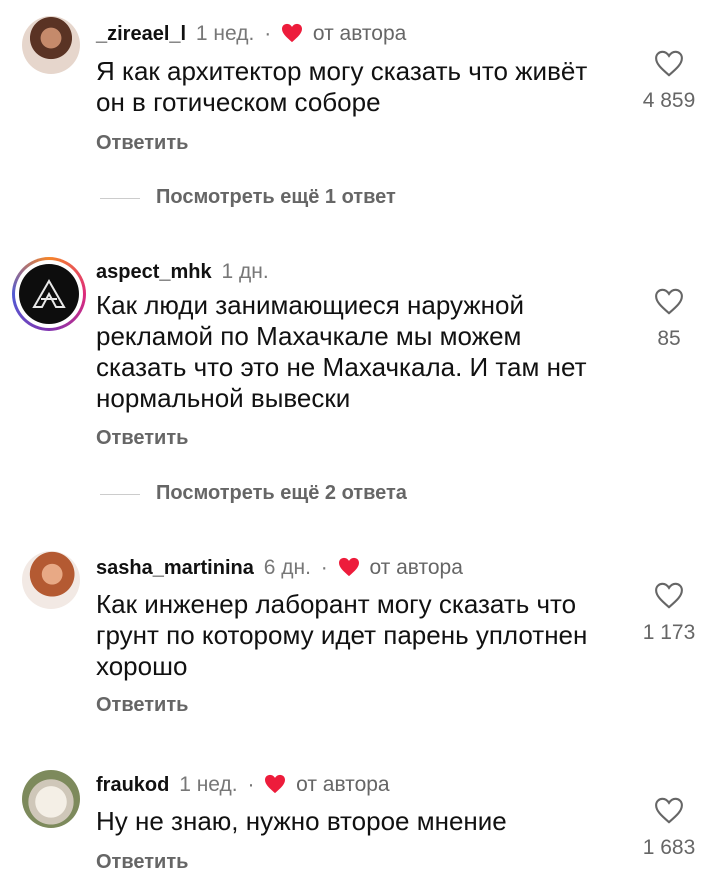 The image size is (720, 884). I want to click on like-count: 85, so click(669, 338).